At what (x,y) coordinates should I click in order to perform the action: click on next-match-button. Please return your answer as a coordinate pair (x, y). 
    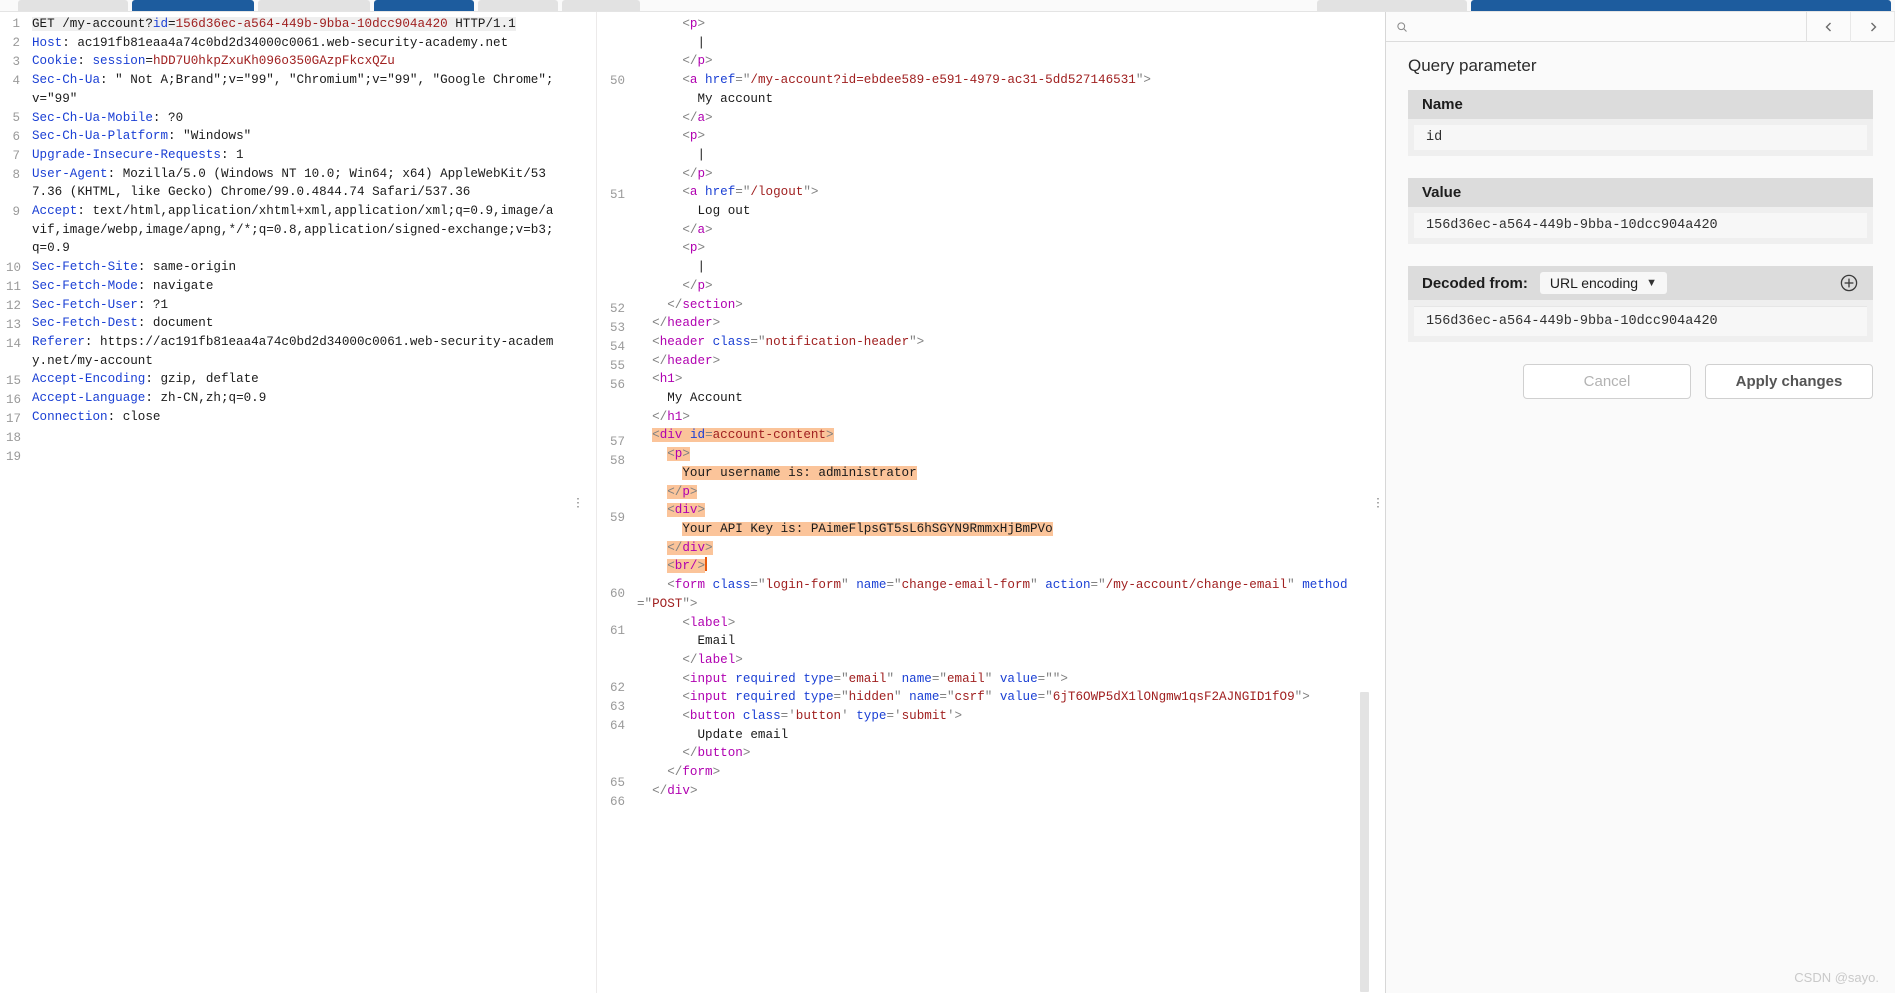
    Looking at the image, I should click on (1873, 26).